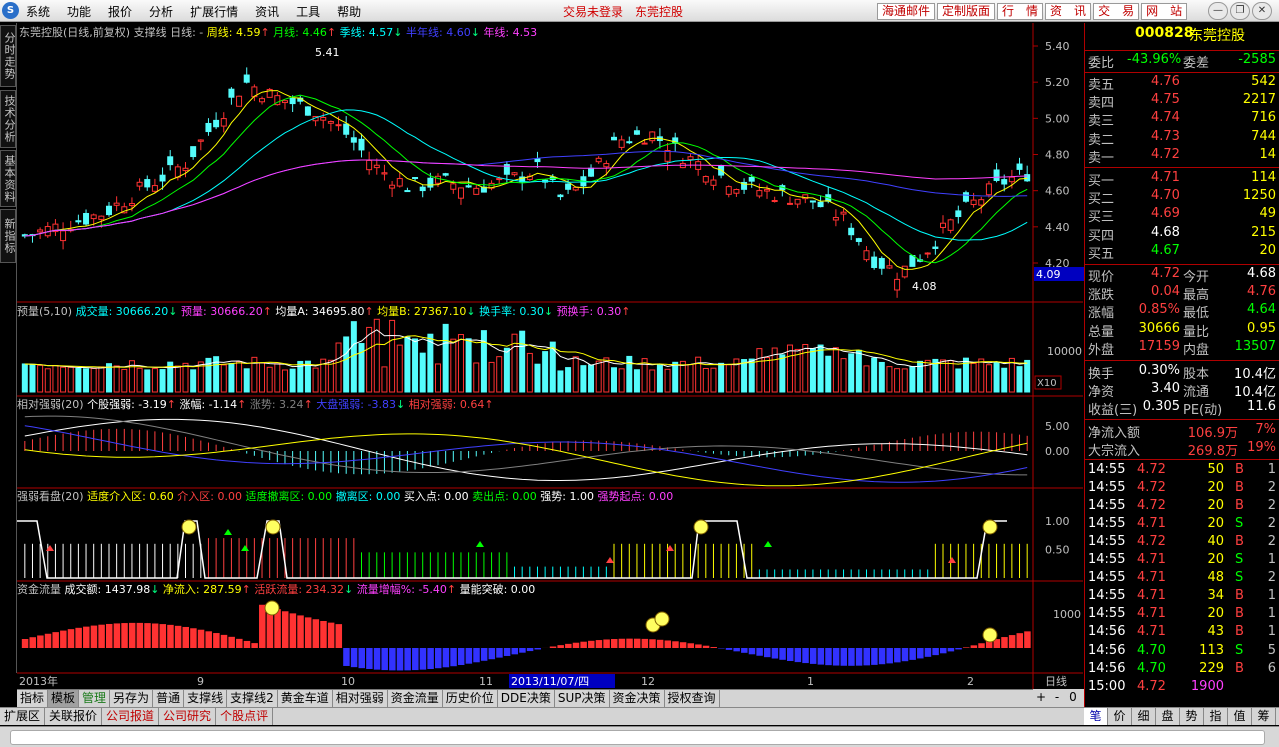 This screenshot has width=1279, height=747. I want to click on minimize-icon: —, so click(1218, 11).